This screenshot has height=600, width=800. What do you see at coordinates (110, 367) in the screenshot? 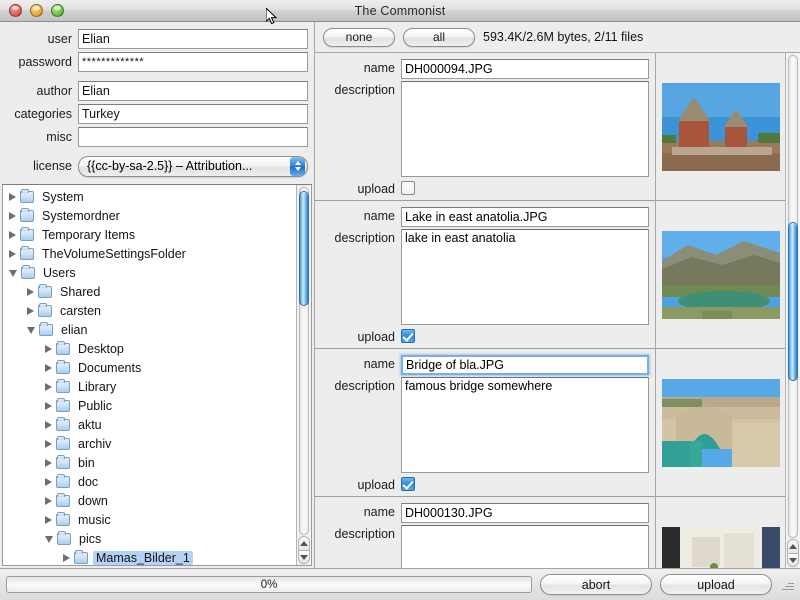
I see `tree-item-label: Documents` at bounding box center [110, 367].